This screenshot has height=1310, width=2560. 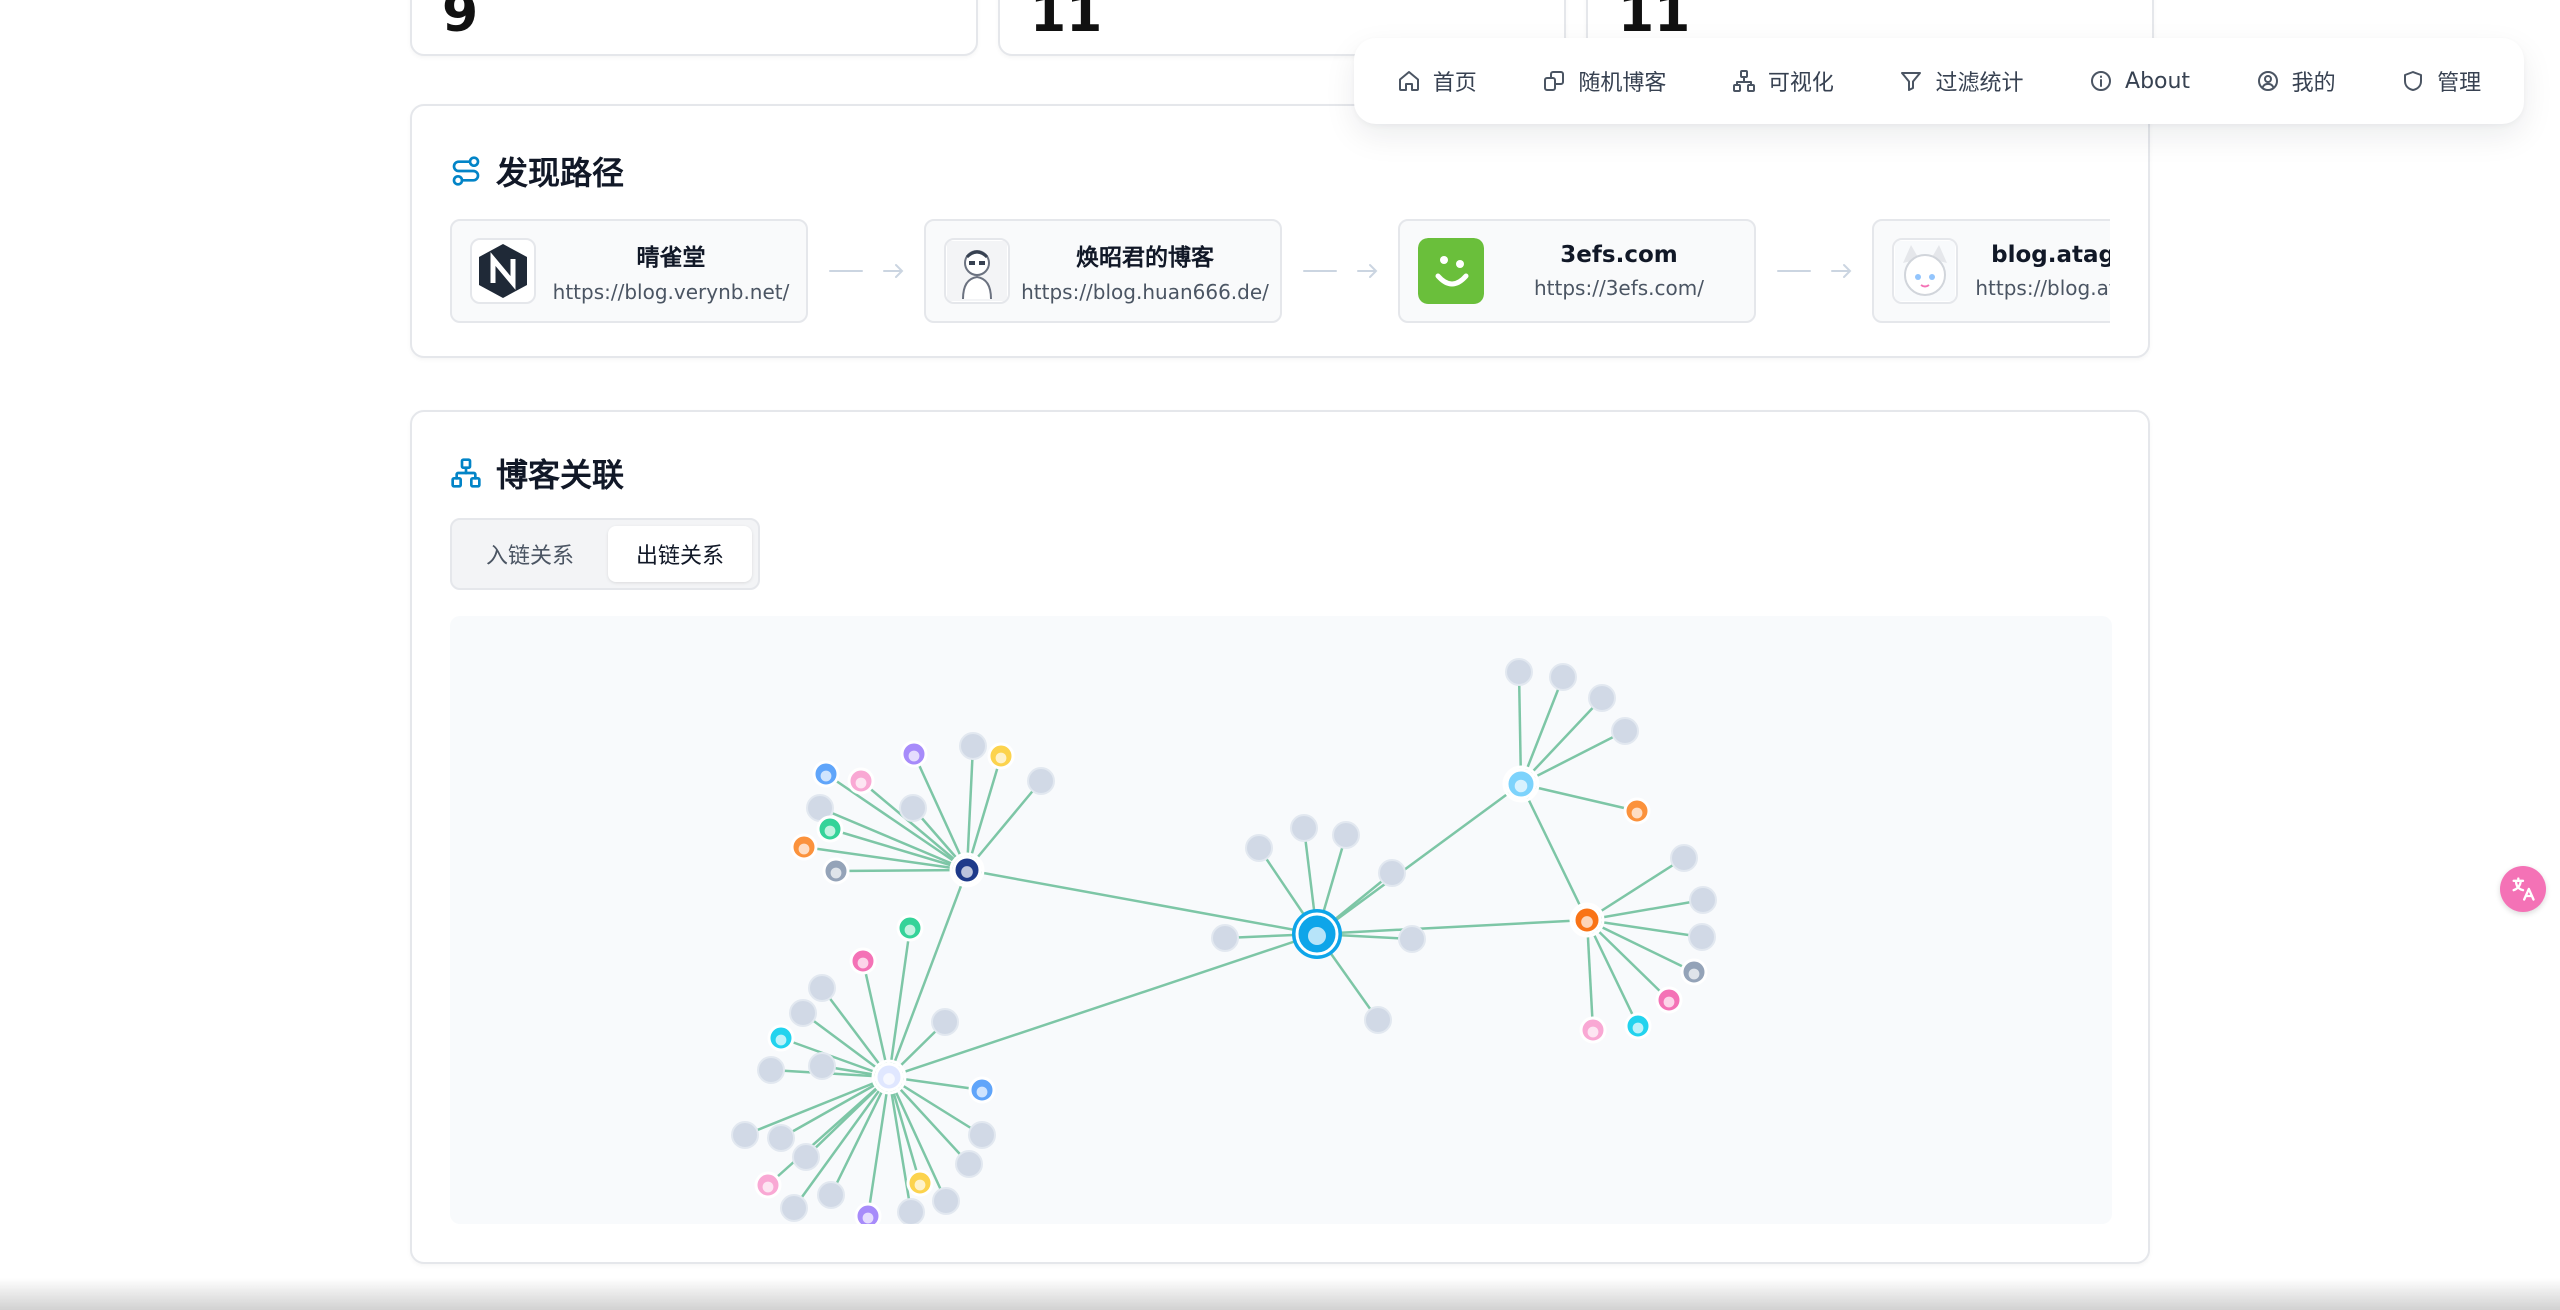 I want to click on nav-home: 首页, so click(x=1437, y=81).